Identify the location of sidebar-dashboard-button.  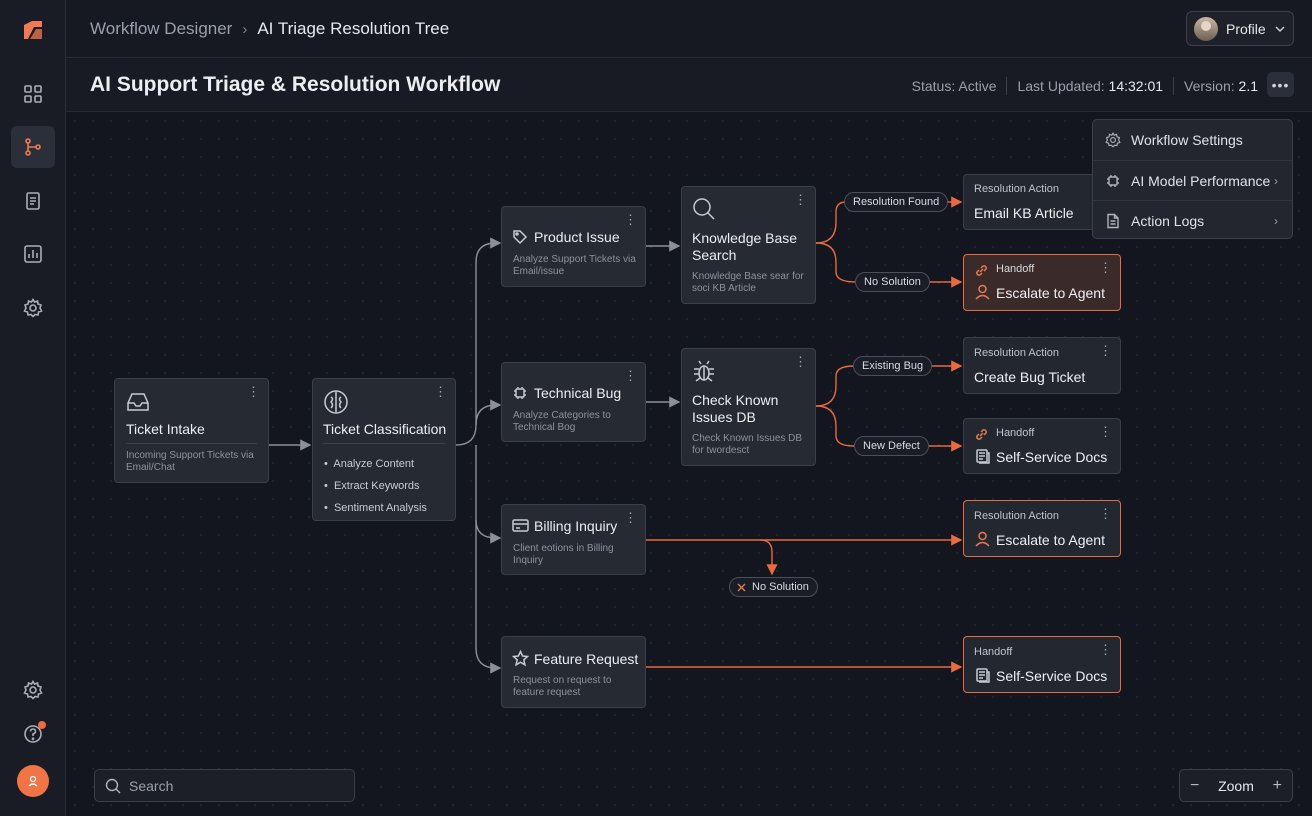
(33, 94).